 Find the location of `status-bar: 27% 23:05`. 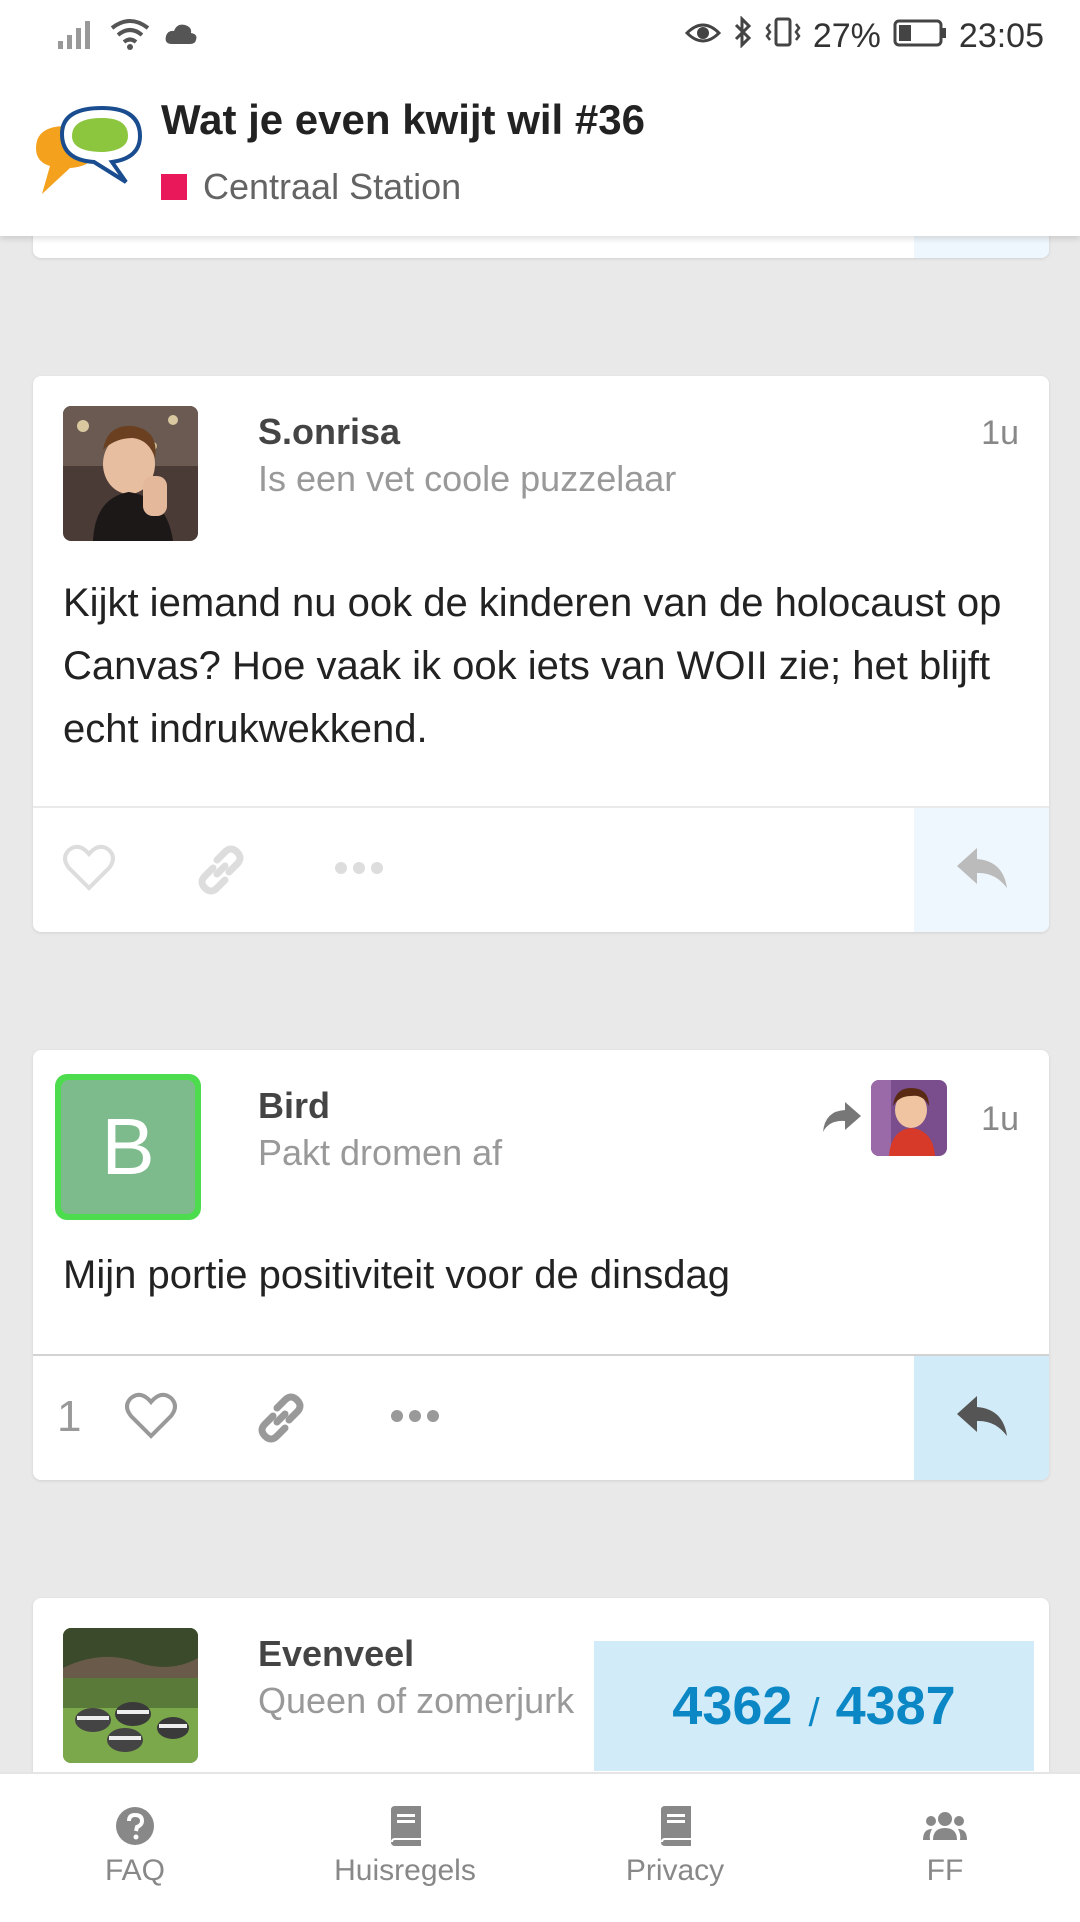

status-bar: 27% 23:05 is located at coordinates (540, 37).